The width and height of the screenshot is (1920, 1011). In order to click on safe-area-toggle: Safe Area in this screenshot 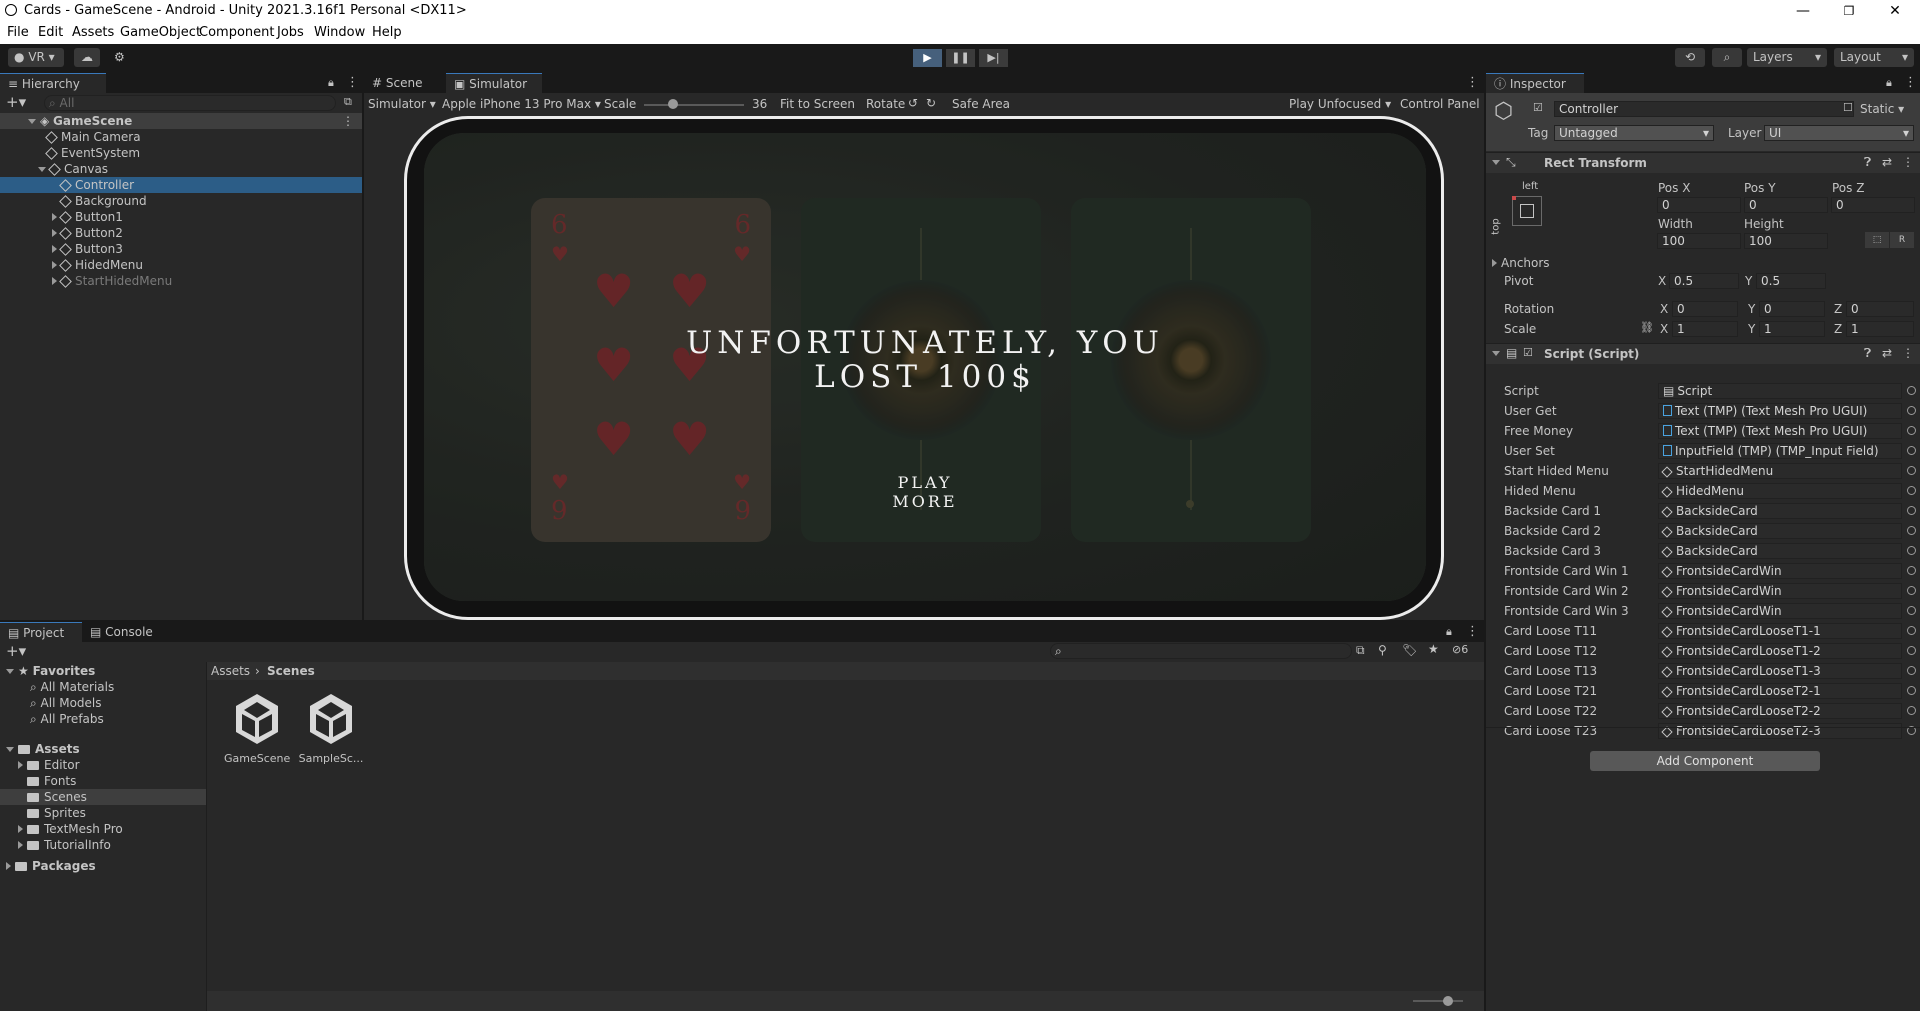, I will do `click(981, 104)`.